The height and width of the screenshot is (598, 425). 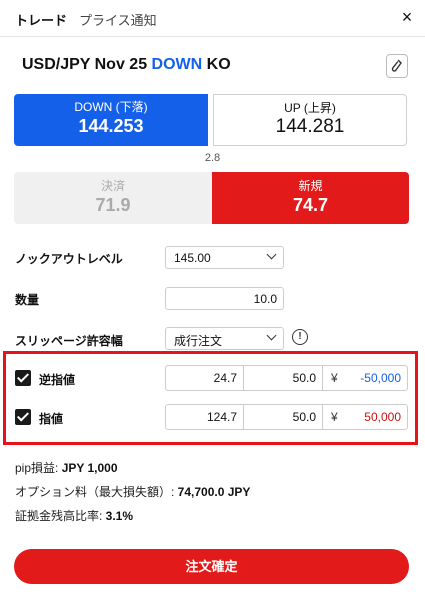 What do you see at coordinates (212, 158) in the screenshot?
I see `spread-value: 2.8` at bounding box center [212, 158].